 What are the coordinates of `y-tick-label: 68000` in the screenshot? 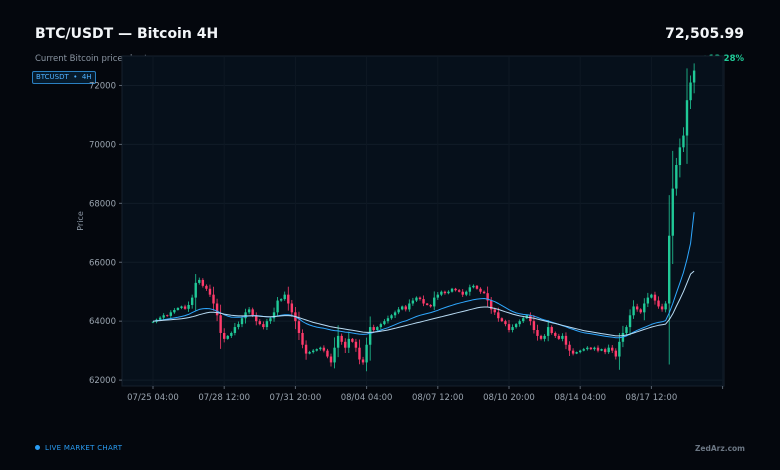 It's located at (102, 204).